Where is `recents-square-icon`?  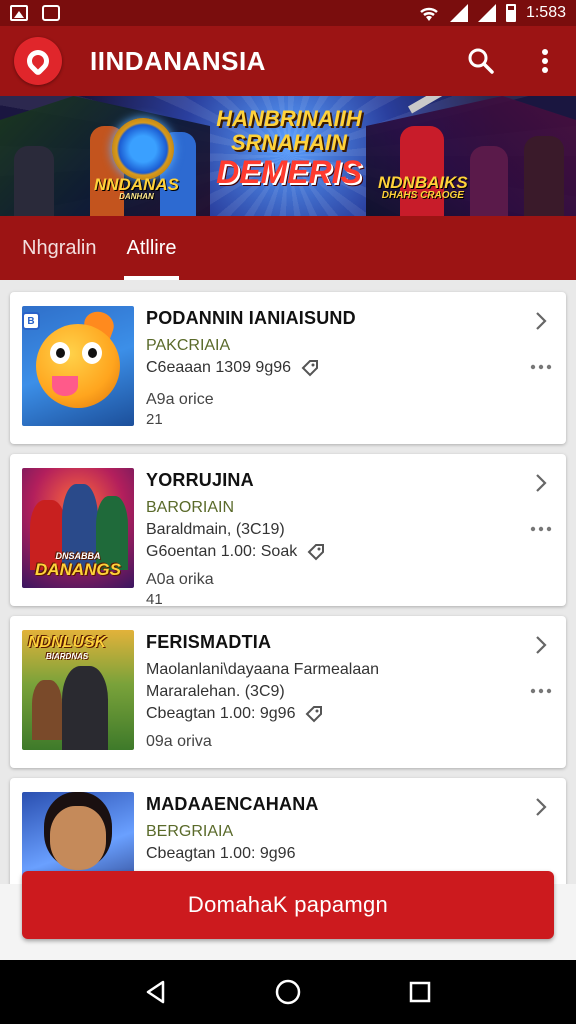
recents-square-icon is located at coordinates (420, 992).